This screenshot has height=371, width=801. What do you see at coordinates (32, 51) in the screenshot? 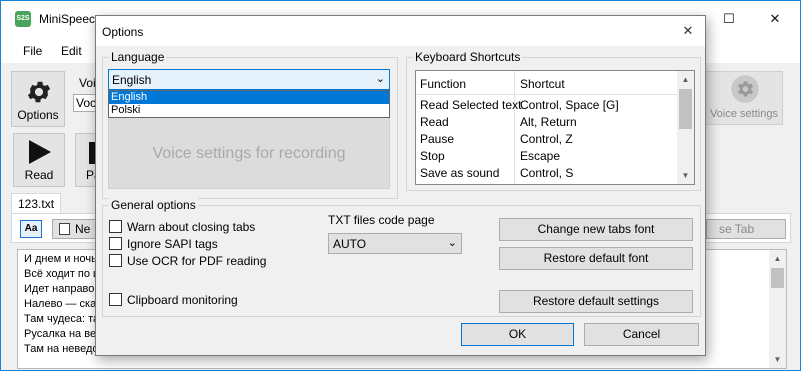
I see `menu-file: File` at bounding box center [32, 51].